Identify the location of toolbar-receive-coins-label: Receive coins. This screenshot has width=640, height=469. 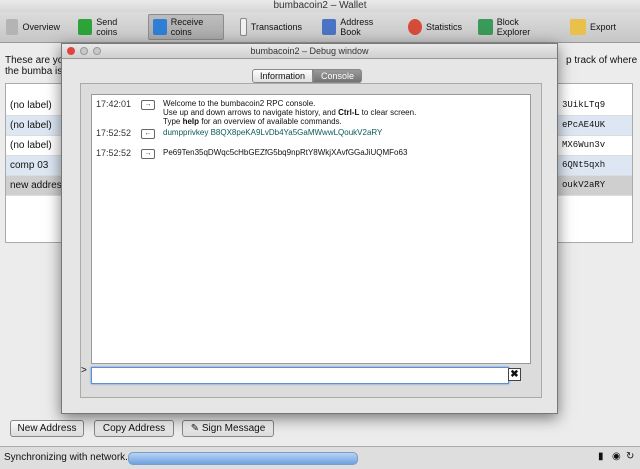
(187, 27).